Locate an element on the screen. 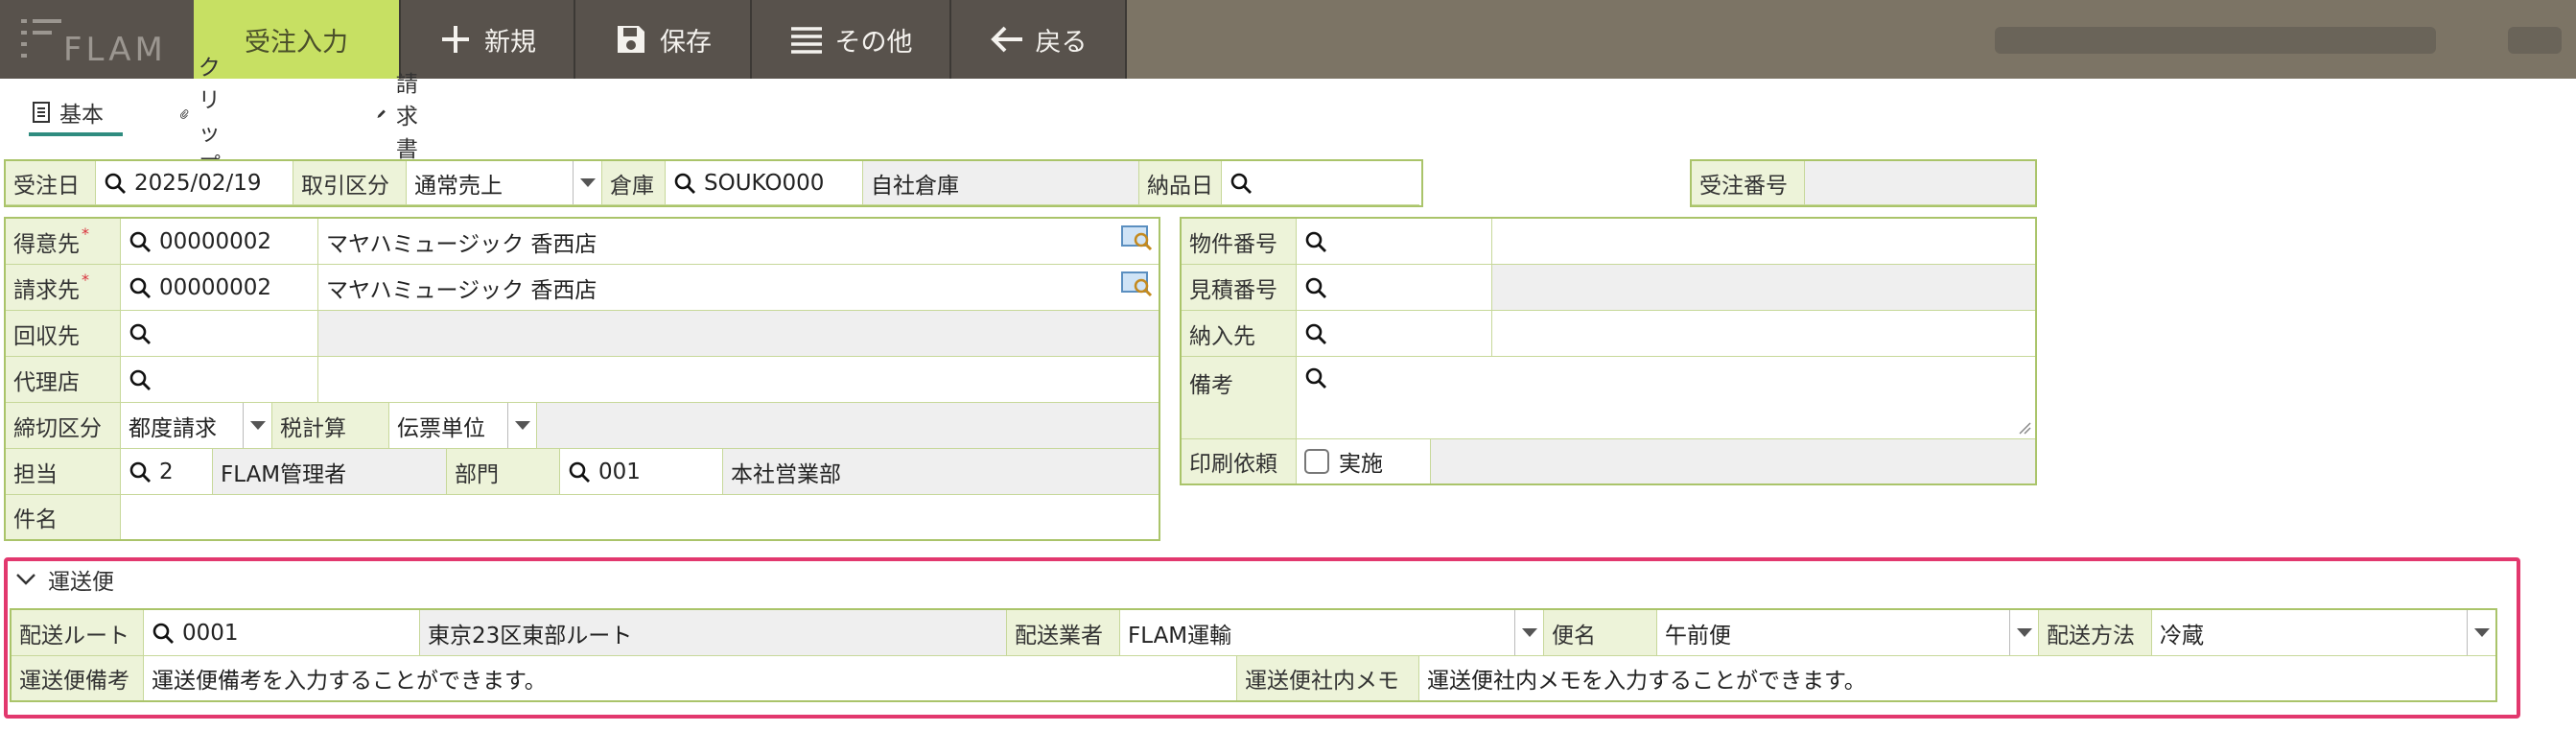  estimate-name is located at coordinates (1763, 288).